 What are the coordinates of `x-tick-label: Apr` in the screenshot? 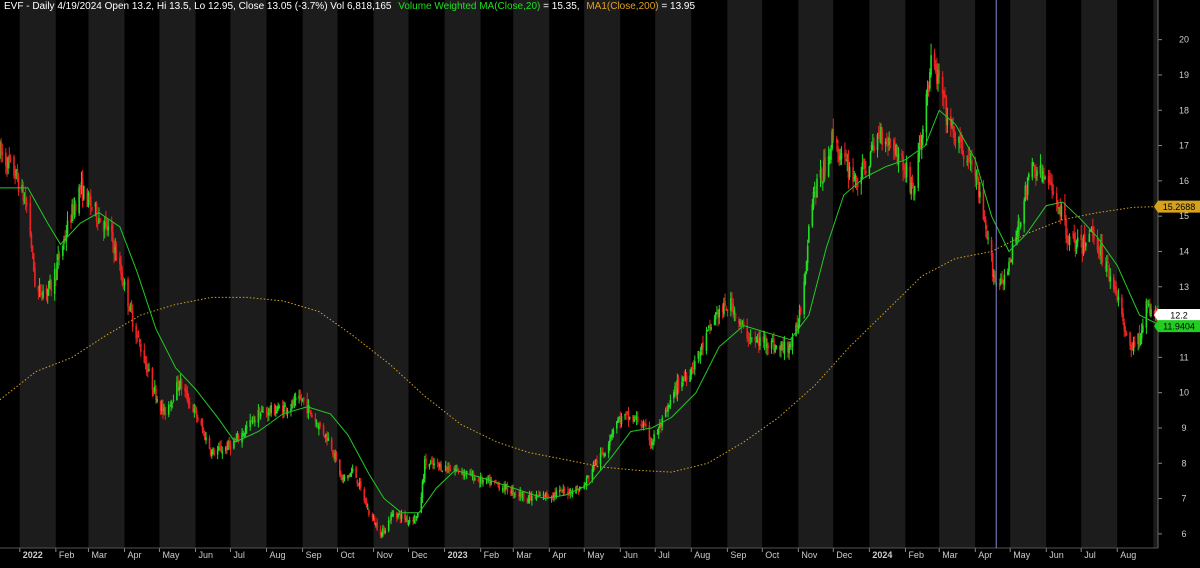 It's located at (559, 555).